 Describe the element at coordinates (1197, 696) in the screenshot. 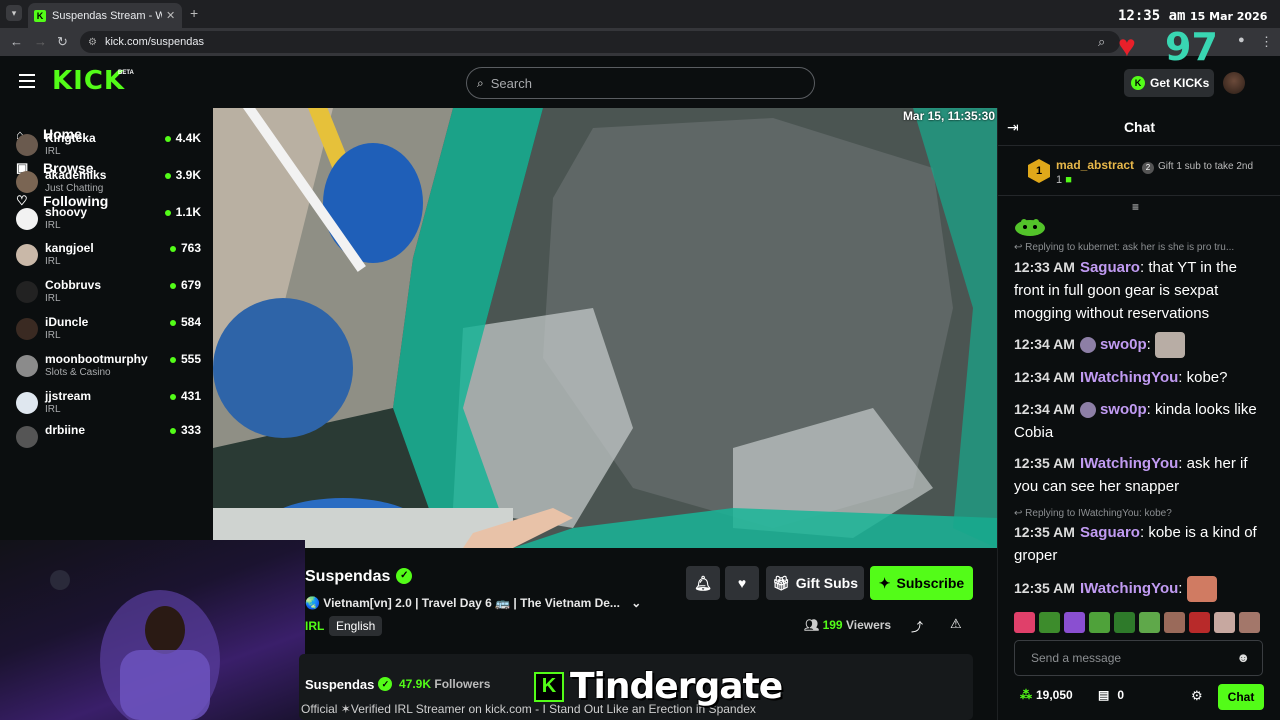

I see `chat-settings-icon: ⚙` at that location.